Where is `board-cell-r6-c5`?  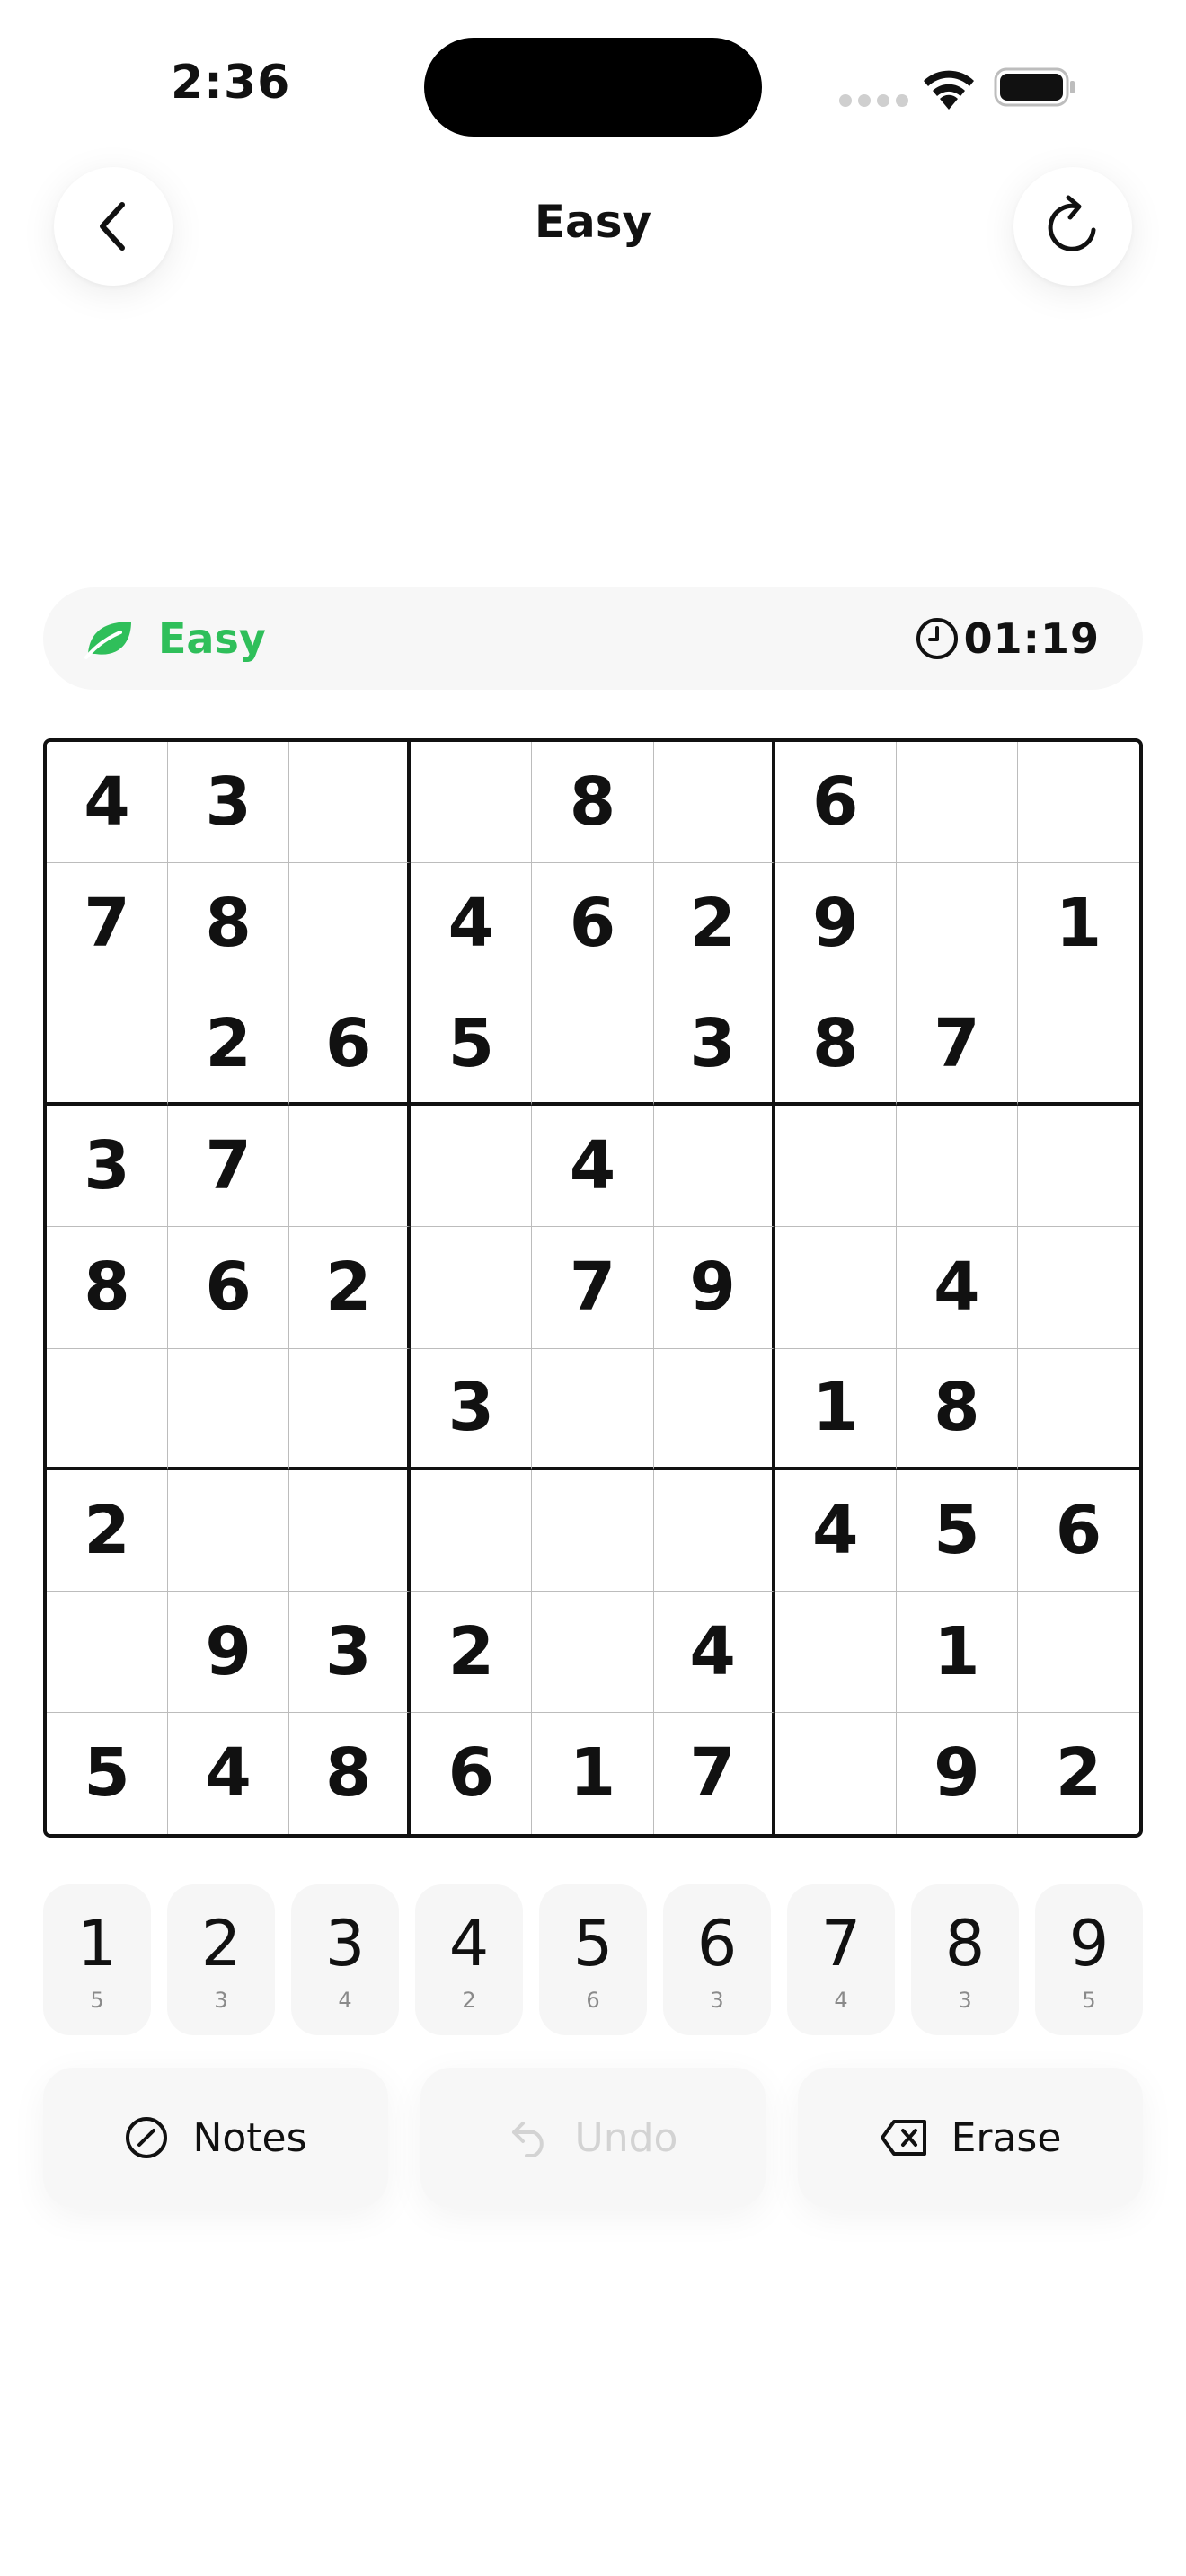 board-cell-r6-c5 is located at coordinates (593, 1409).